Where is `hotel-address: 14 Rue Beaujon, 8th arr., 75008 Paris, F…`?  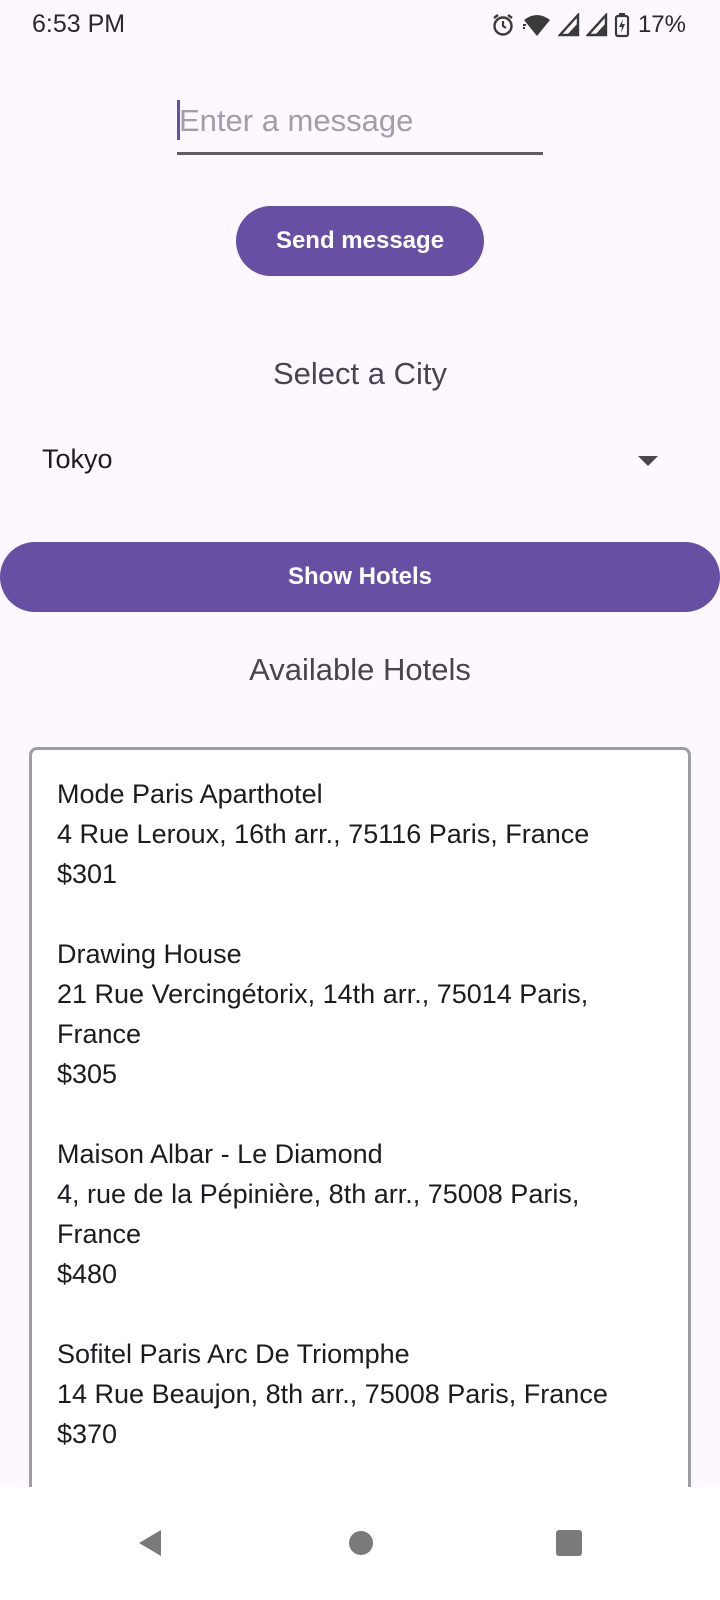 hotel-address: 14 Rue Beaujon, 8th arr., 75008 Paris, F… is located at coordinates (332, 1394).